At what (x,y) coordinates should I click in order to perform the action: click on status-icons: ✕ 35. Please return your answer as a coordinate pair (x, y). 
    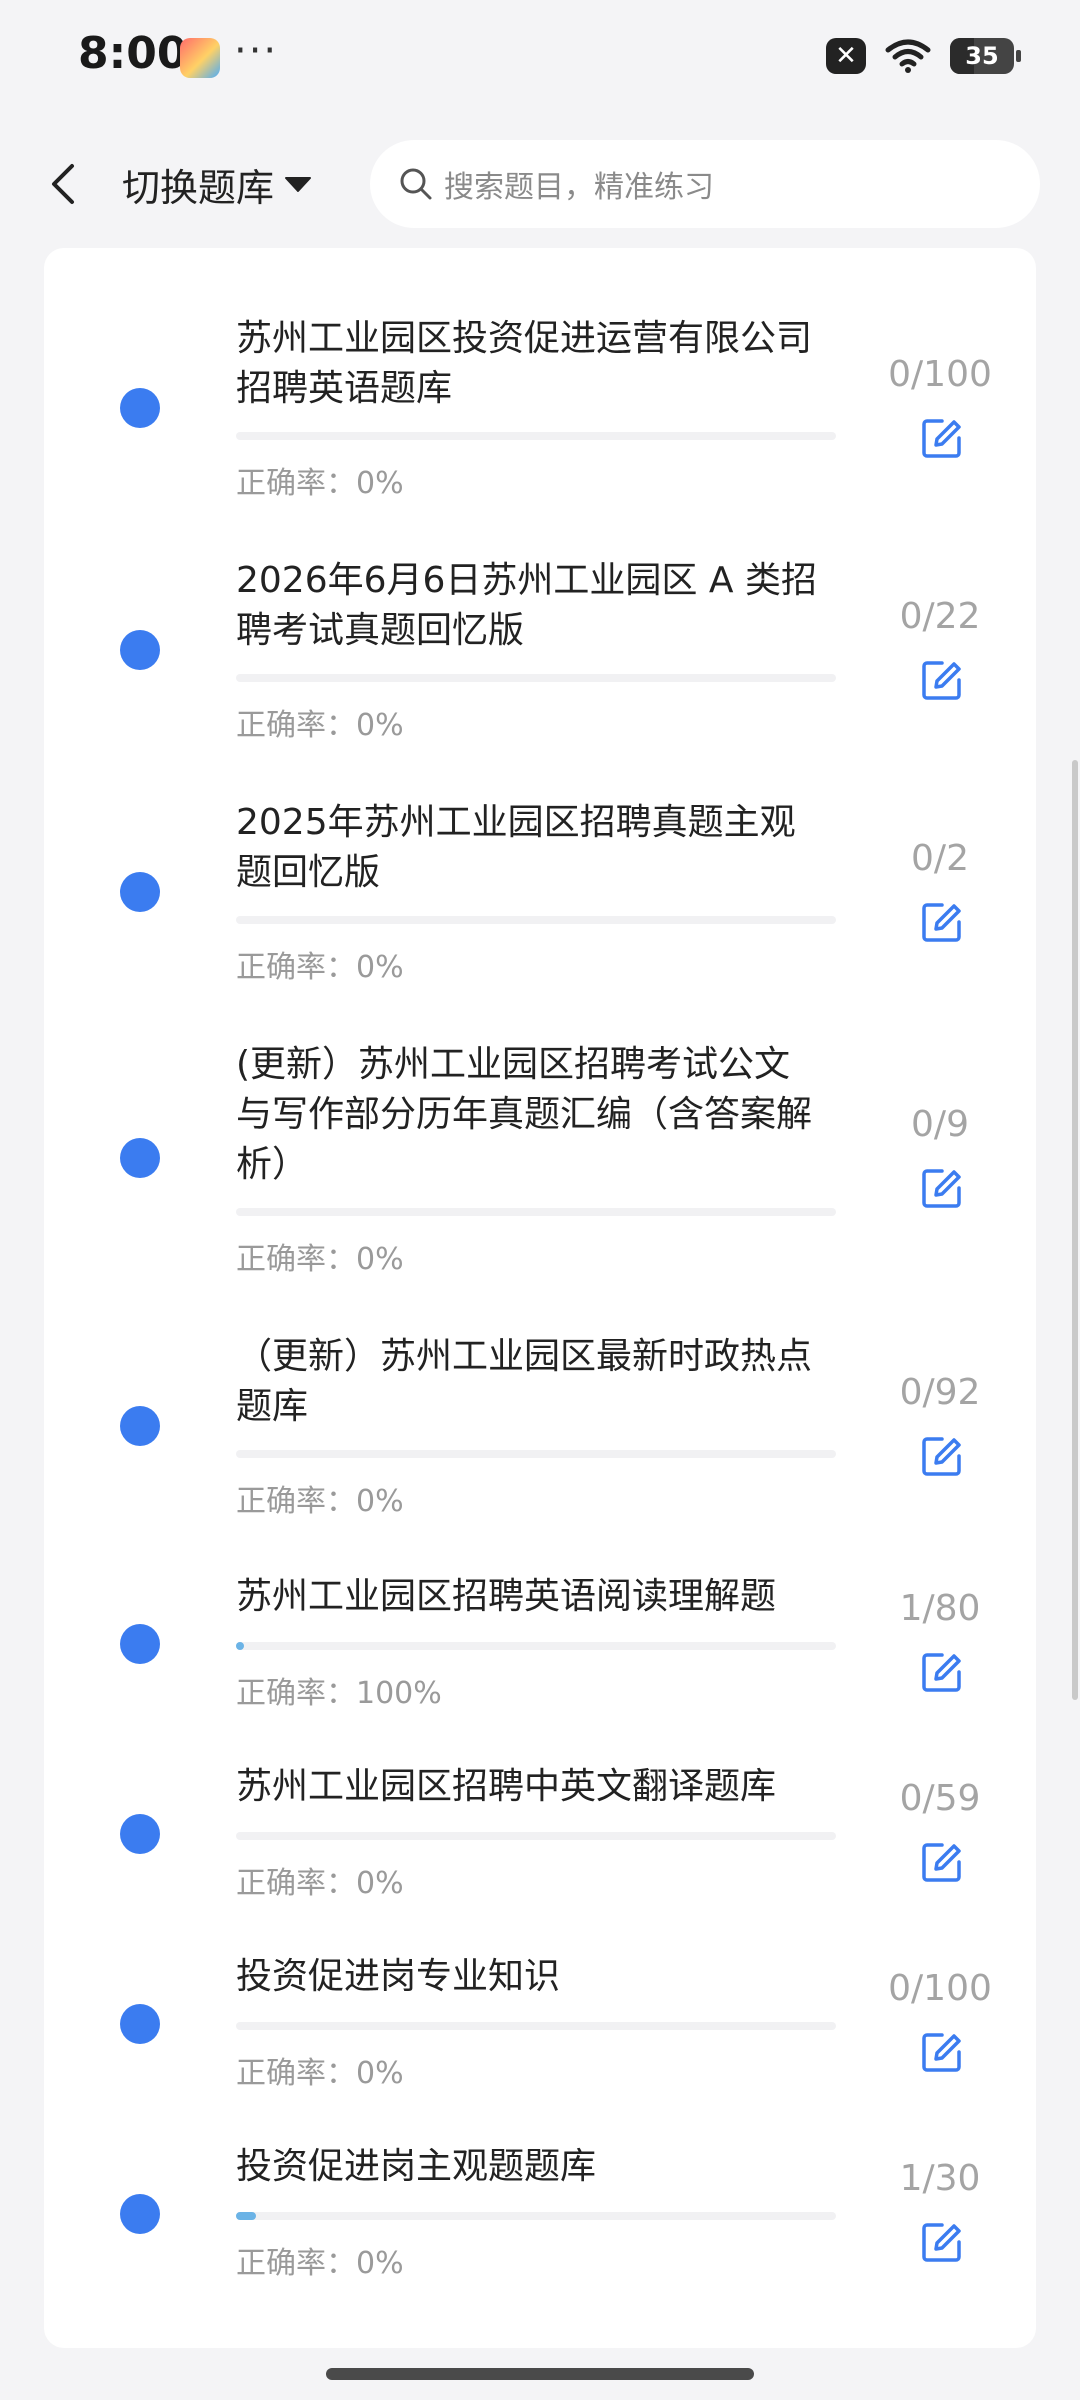
    Looking at the image, I should click on (923, 56).